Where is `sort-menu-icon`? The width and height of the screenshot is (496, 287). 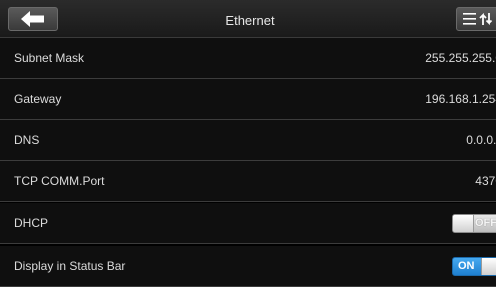
sort-menu-icon is located at coordinates (477, 19).